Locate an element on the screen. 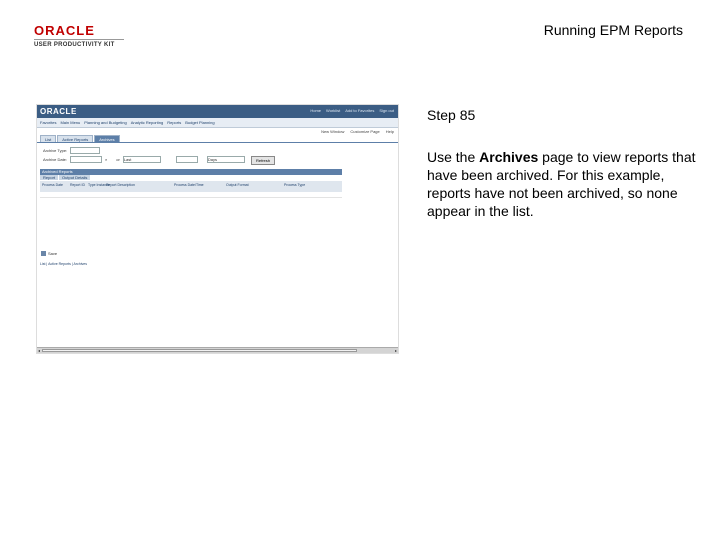 This screenshot has height=540, width=720. oracle-upk-logo: ORACLE USER PRODUCTIVITY KIT is located at coordinates (79, 36).